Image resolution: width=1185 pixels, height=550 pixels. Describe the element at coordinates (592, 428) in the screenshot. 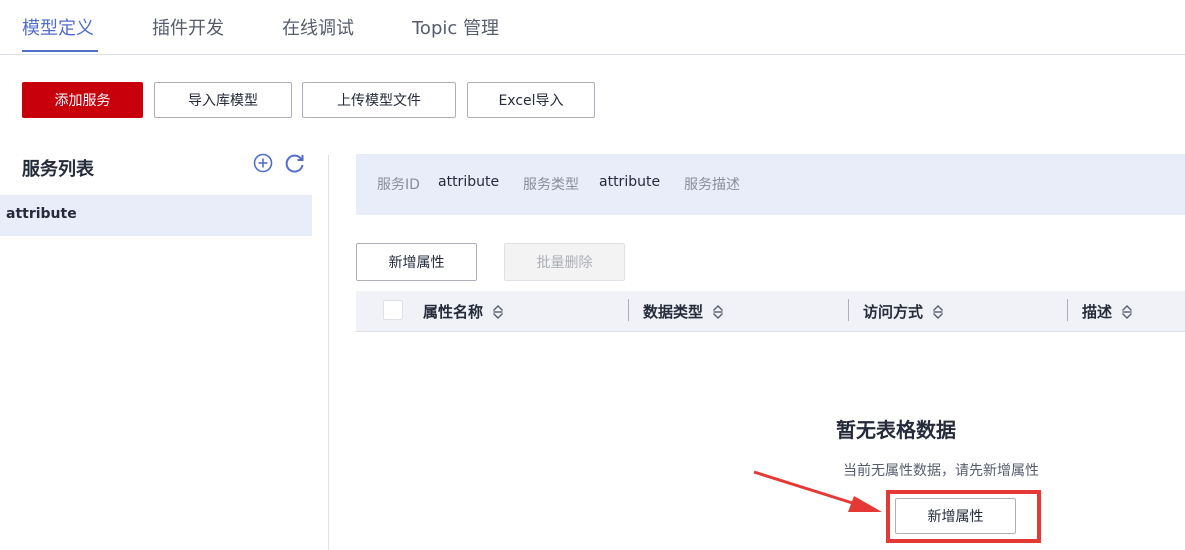

I see `empty-state-title-wrap: 暂无表格数据` at that location.